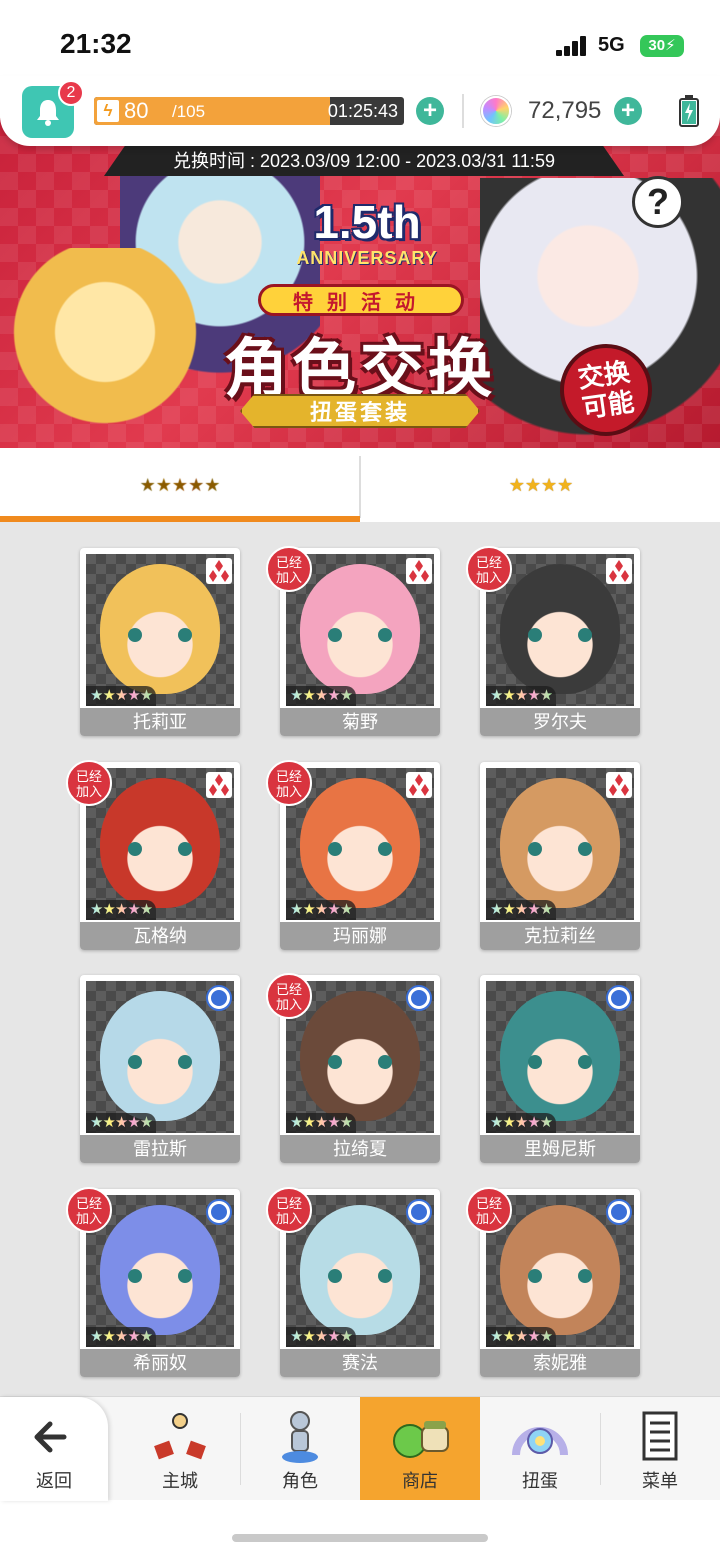 This screenshot has height=1558, width=720. I want to click on nav-characters-button: 角色, so click(300, 1449).